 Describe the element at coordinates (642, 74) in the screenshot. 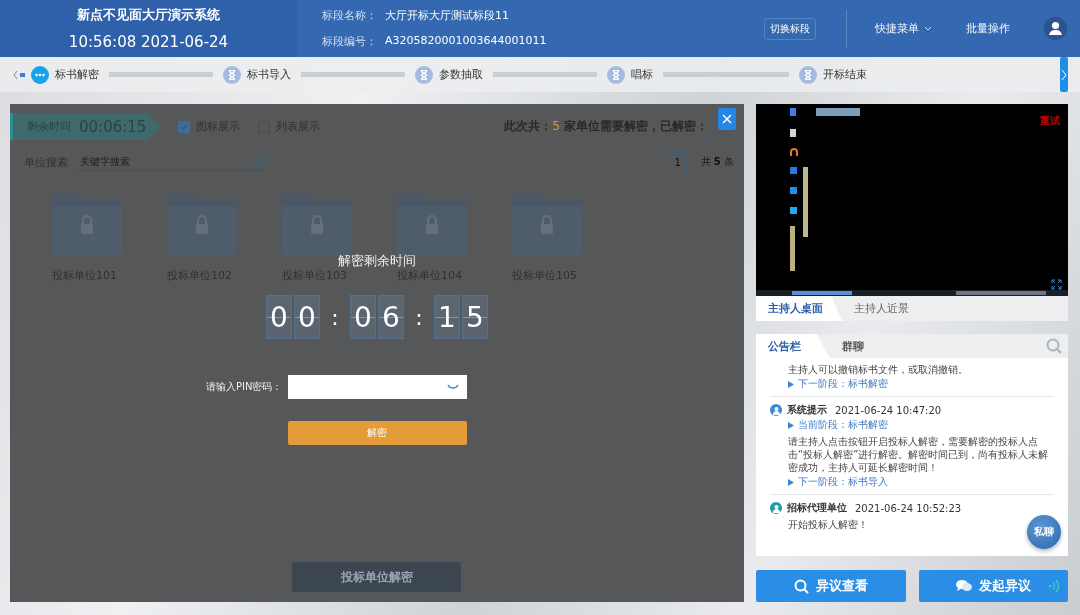

I see `step-label: 唱标` at that location.